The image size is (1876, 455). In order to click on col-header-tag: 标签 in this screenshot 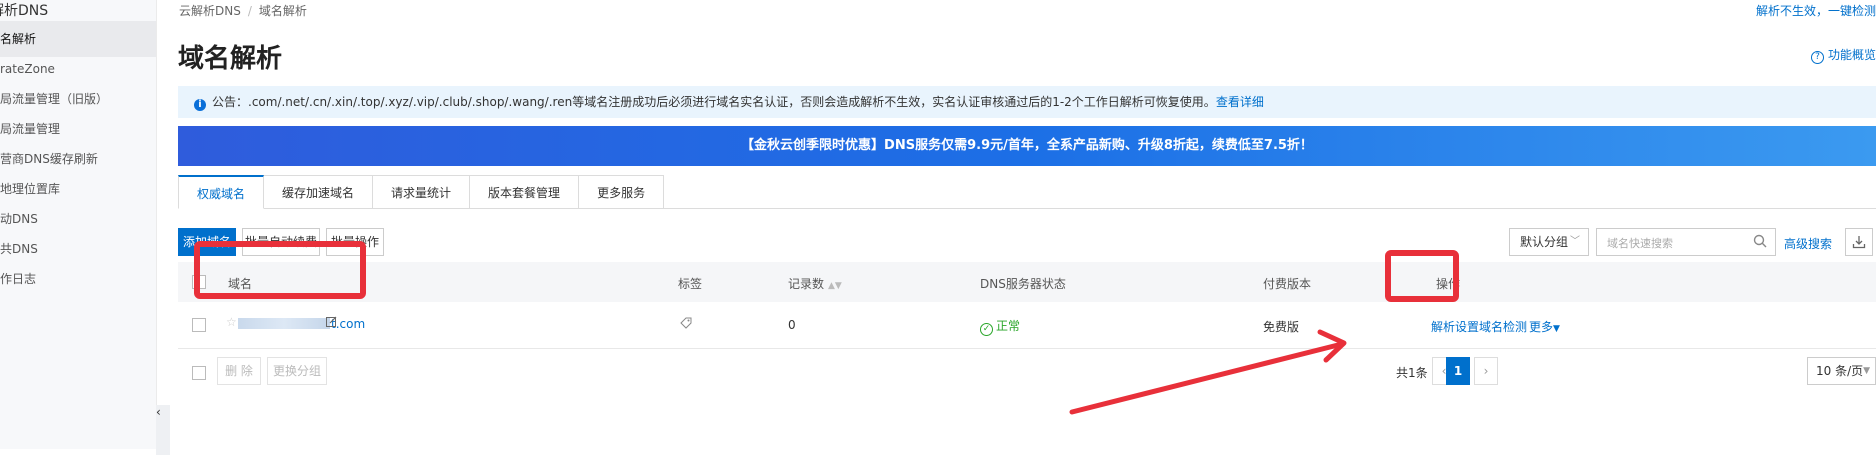, I will do `click(690, 284)`.